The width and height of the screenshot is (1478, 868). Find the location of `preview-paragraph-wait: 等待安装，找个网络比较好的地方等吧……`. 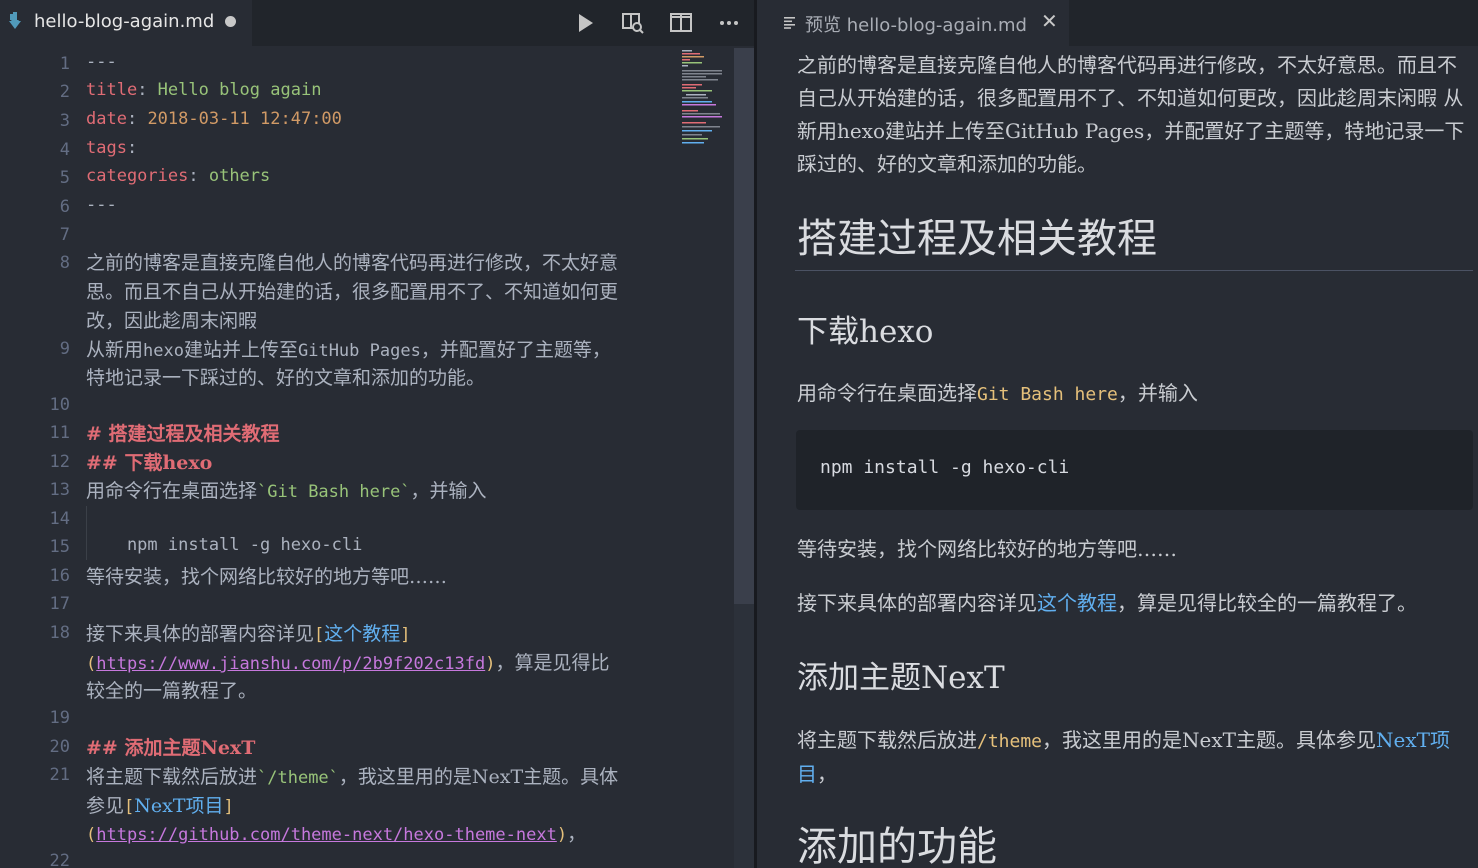

preview-paragraph-wait: 等待安装，找个网络比较好的地方等吧…… is located at coordinates (987, 549).